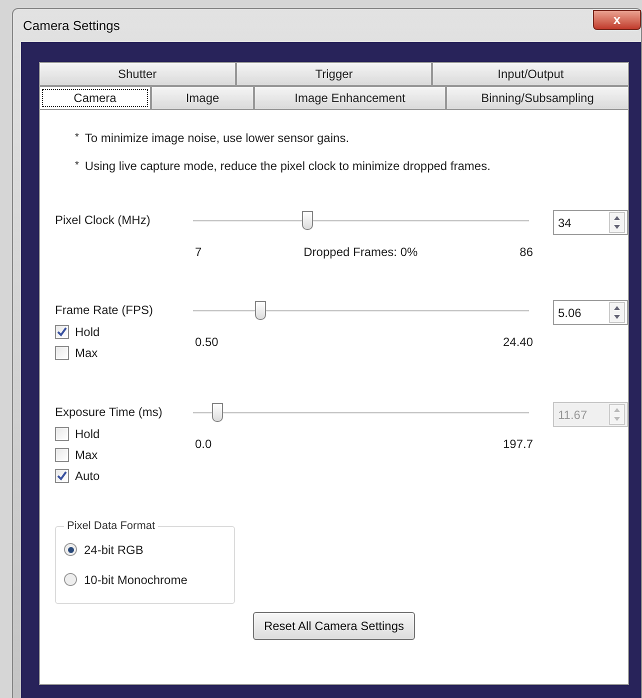 The width and height of the screenshot is (642, 698). What do you see at coordinates (114, 550) in the screenshot?
I see `radio-label: 24-bit RGB` at bounding box center [114, 550].